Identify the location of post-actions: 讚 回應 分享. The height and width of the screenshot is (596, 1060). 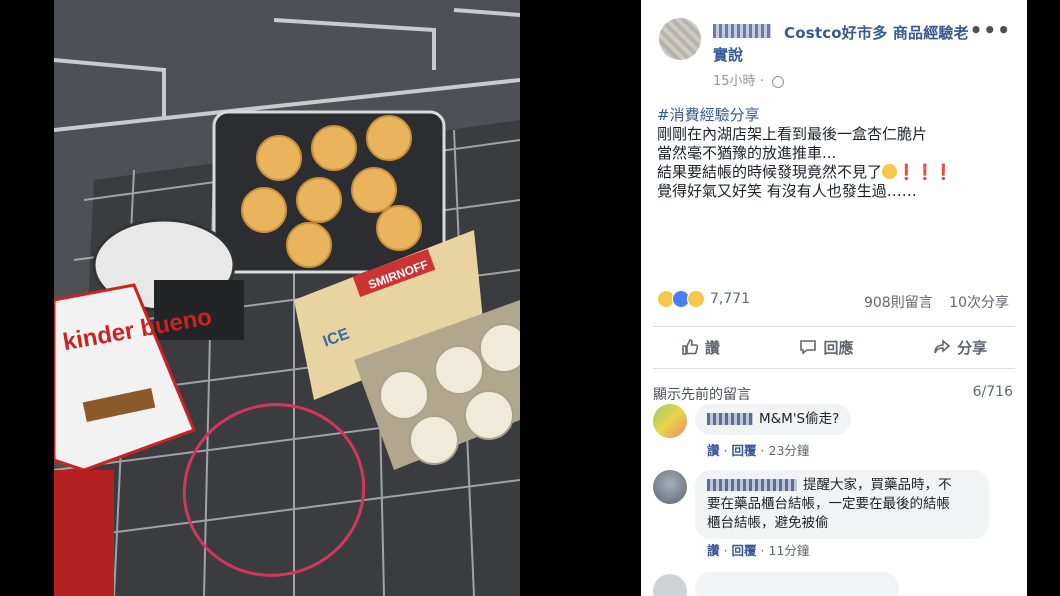
(834, 347).